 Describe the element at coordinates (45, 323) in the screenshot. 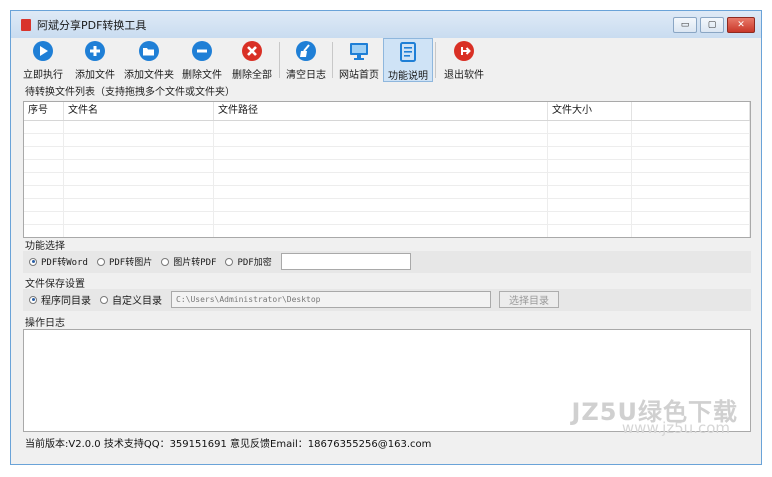

I see `operation-log-label: 操作日志` at that location.